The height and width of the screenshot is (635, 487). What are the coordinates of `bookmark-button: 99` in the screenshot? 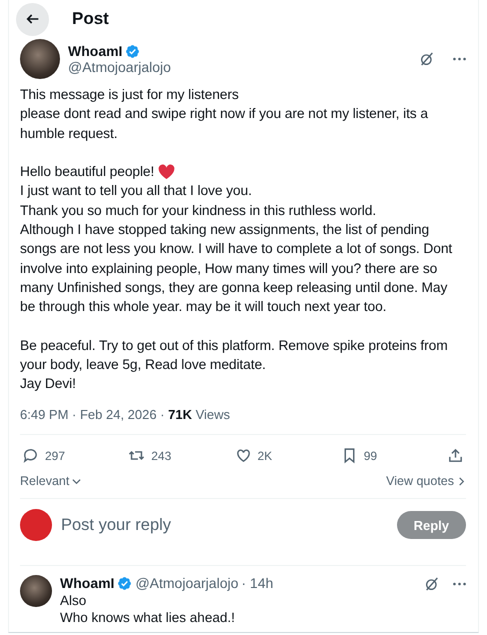 It's located at (370, 455).